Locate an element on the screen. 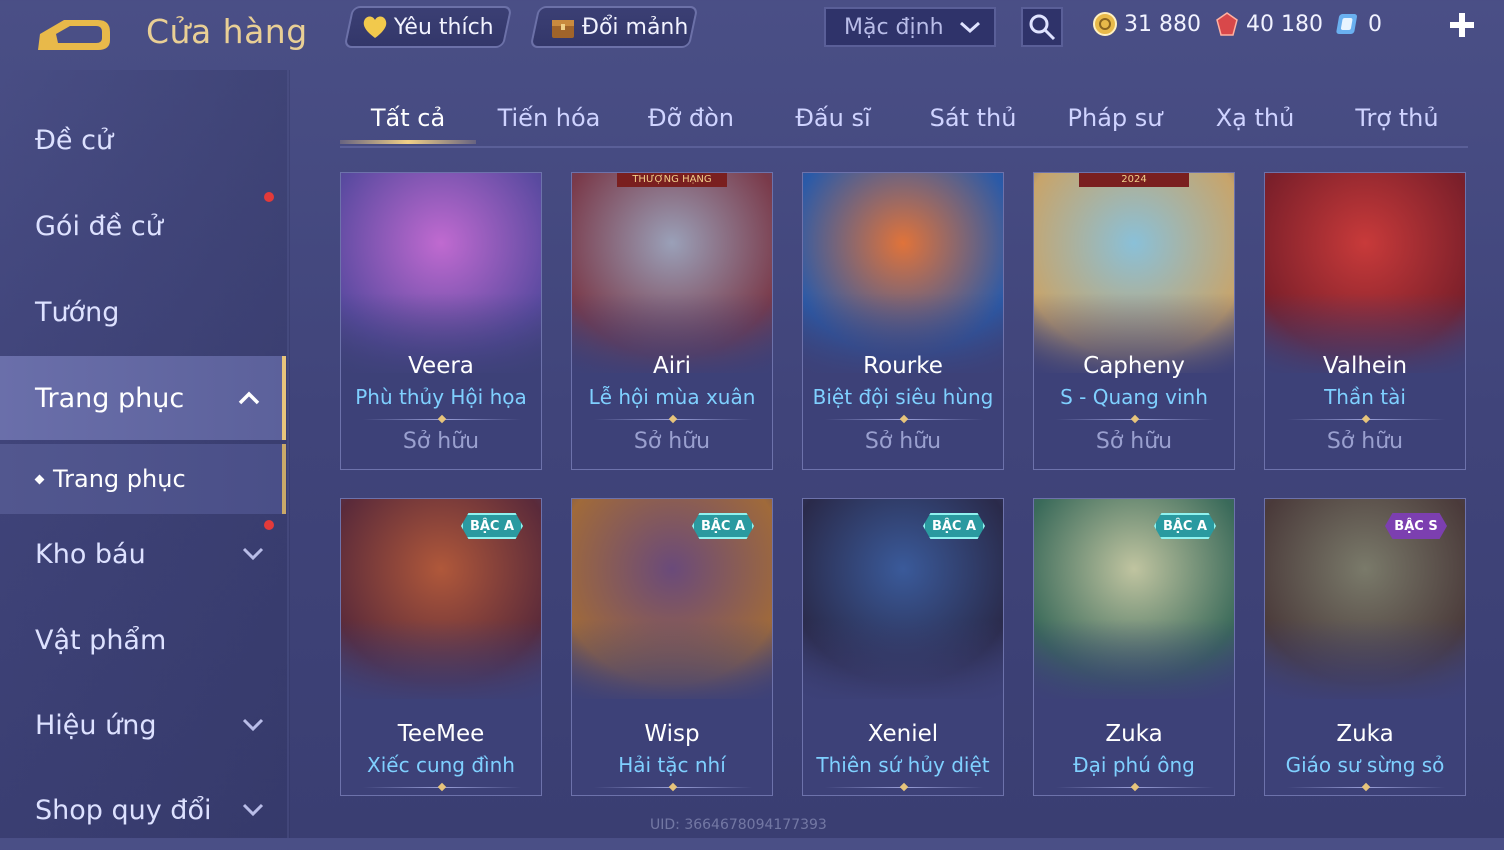  sidebar-item-heroes: Tướng is located at coordinates (143, 312).